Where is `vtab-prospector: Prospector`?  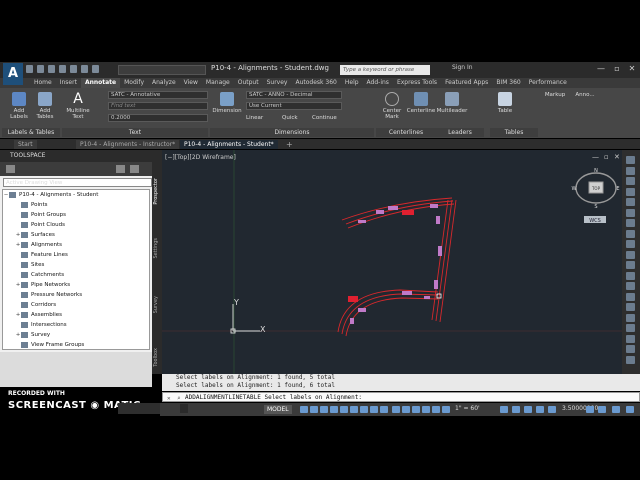
vtab-prospector: Prospector is located at coordinates (156, 191).